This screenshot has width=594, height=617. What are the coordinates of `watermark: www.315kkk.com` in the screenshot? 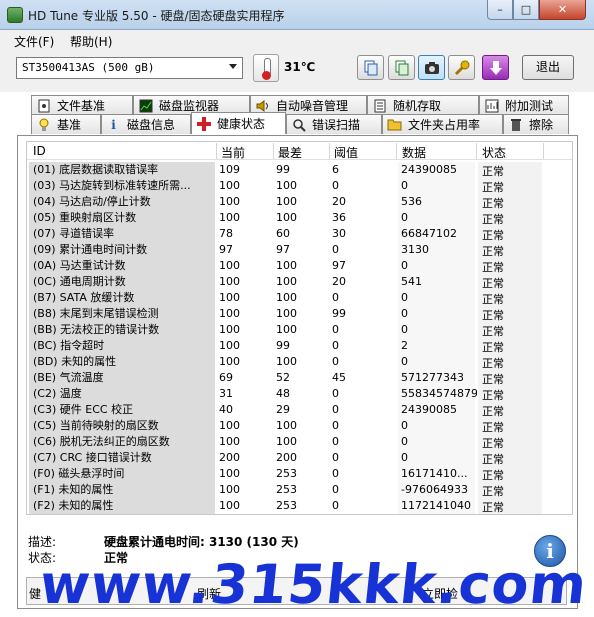 It's located at (313, 584).